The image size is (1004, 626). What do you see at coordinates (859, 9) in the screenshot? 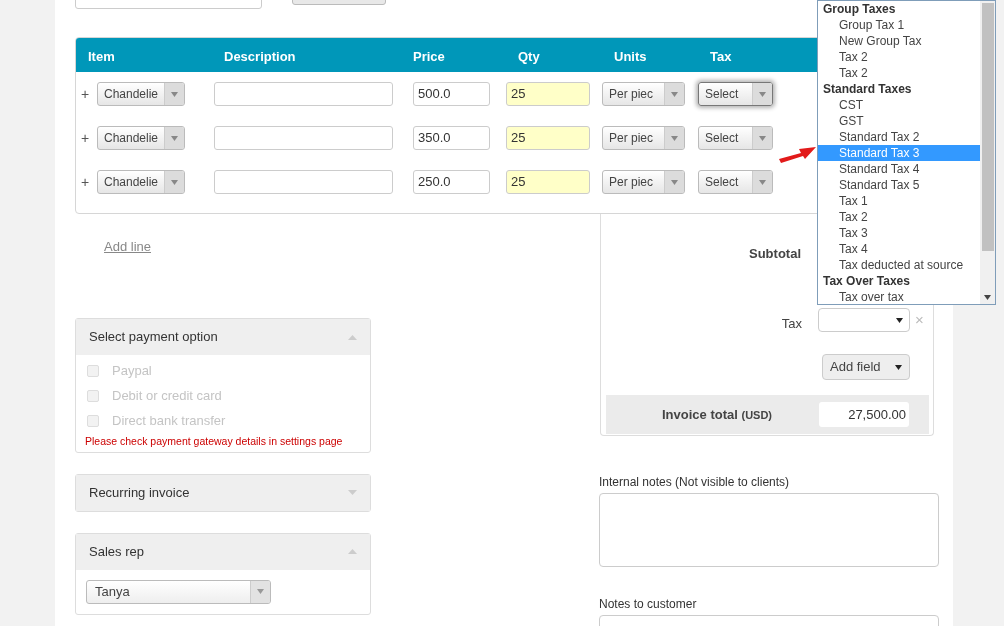
I see `group-label: Group Taxes` at bounding box center [859, 9].